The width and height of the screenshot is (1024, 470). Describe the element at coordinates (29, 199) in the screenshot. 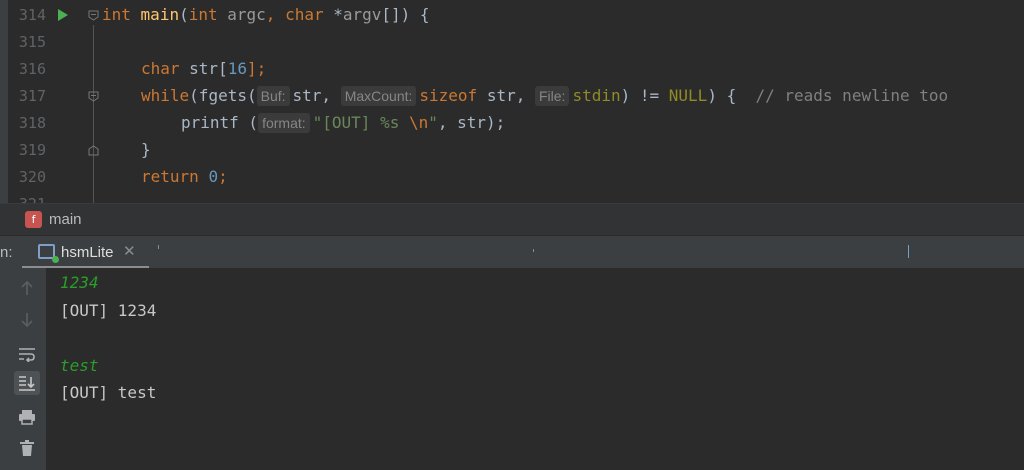

I see `line-number: 321` at that location.